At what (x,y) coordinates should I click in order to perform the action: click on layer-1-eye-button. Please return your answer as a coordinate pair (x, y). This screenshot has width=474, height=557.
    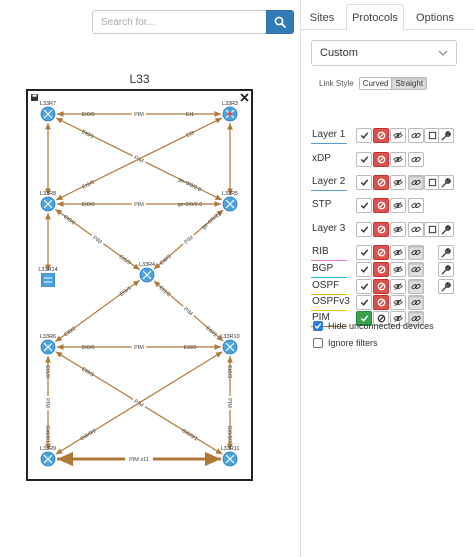
    Looking at the image, I should click on (398, 135).